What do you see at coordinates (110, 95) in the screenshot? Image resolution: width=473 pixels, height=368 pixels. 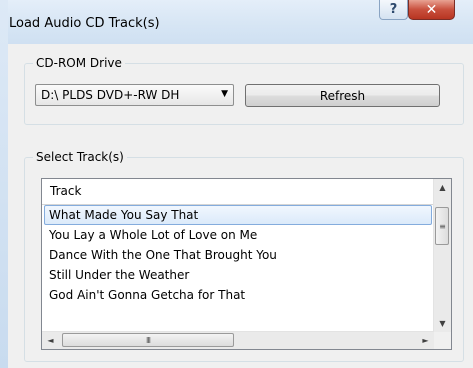 I see `drive-select-value: D:\ PLDS DVD+-RW DH` at bounding box center [110, 95].